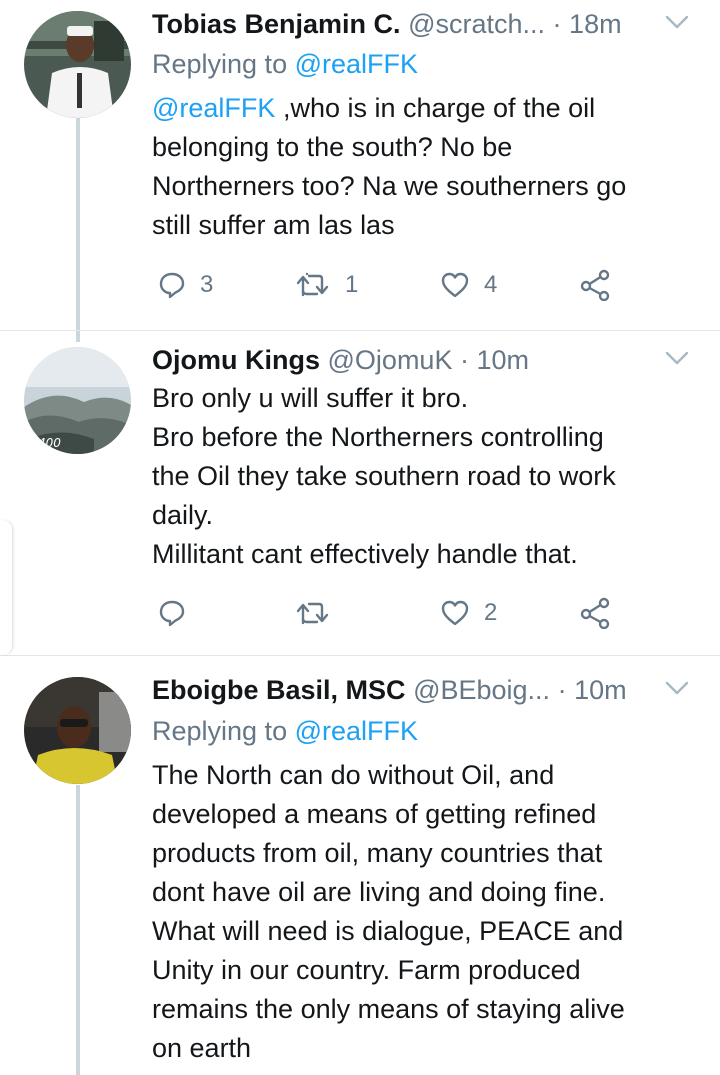 This screenshot has width=720, height=1075. I want to click on timestamp: 18m, so click(595, 24).